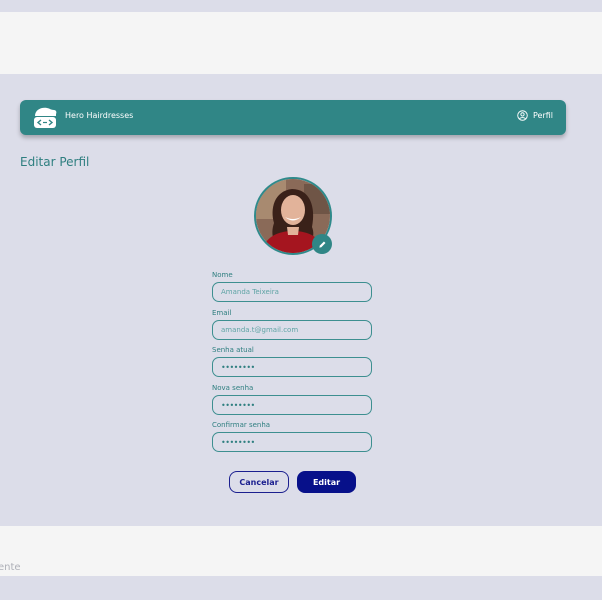 This screenshot has height=600, width=602. Describe the element at coordinates (301, 551) in the screenshot. I see `bottom-band` at that location.